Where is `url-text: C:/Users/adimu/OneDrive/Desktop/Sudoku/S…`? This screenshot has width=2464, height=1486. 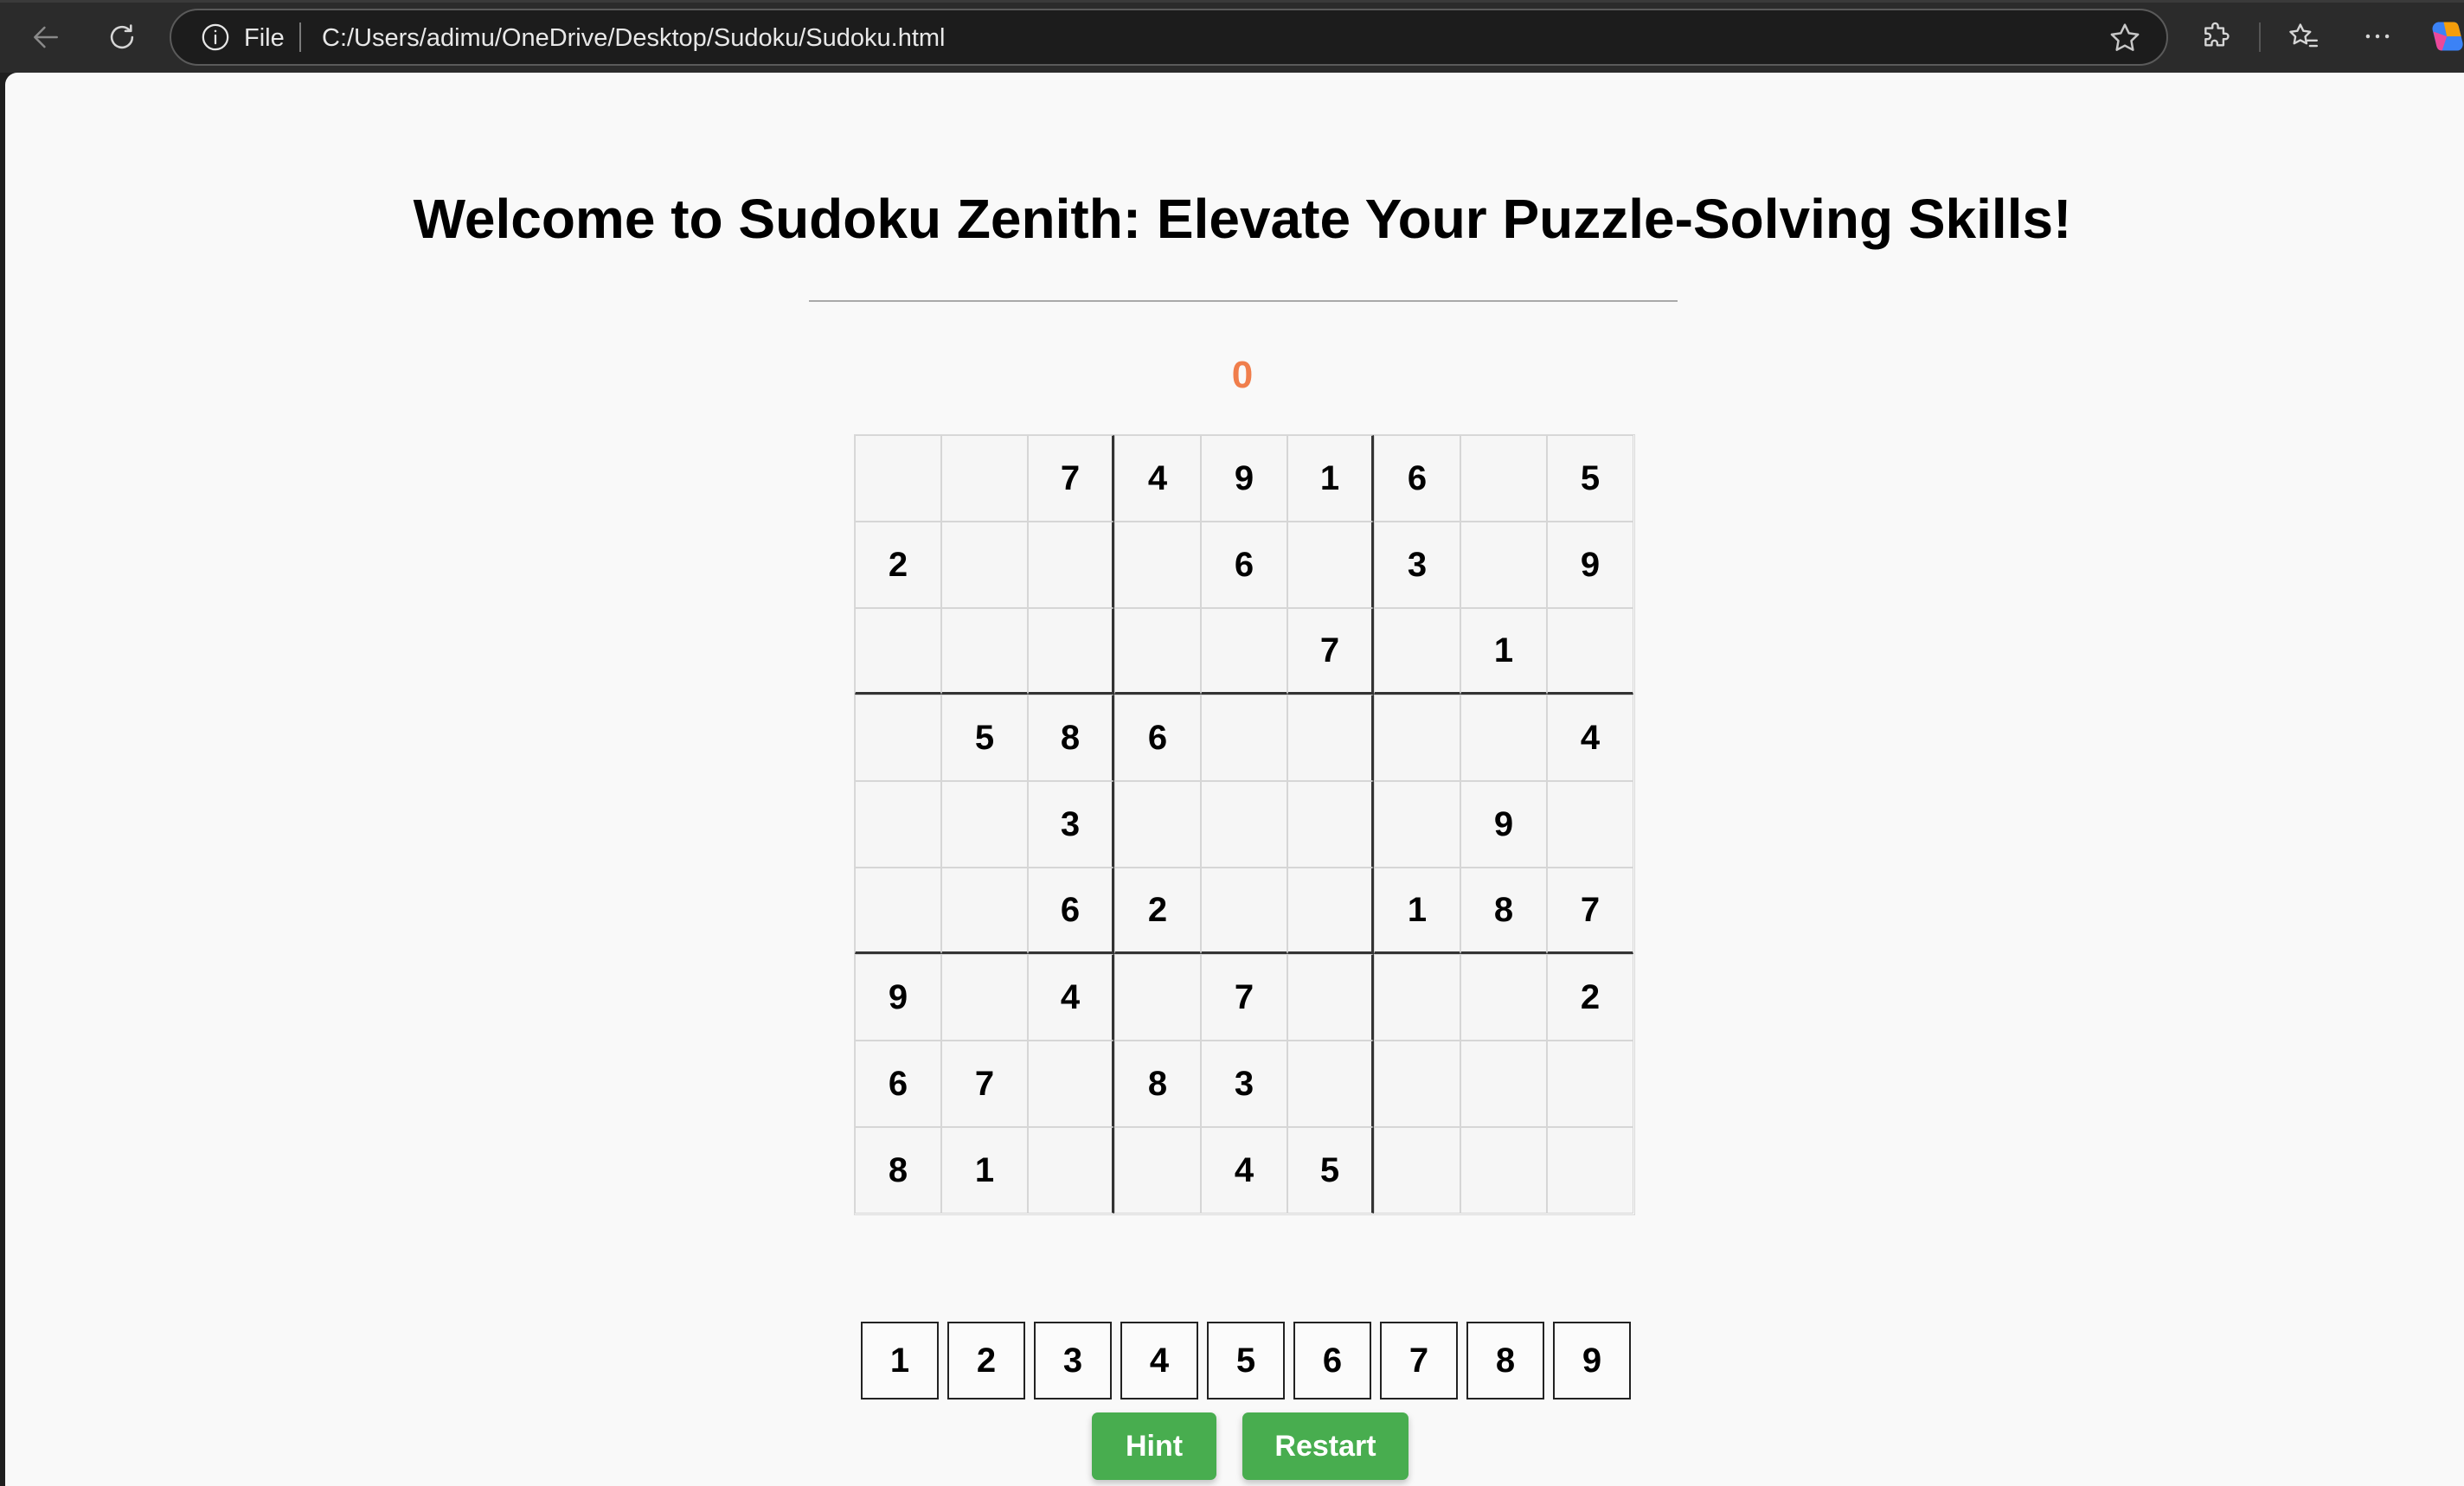 url-text: C:/Users/adimu/OneDrive/Desktop/Sudoku/S… is located at coordinates (633, 38).